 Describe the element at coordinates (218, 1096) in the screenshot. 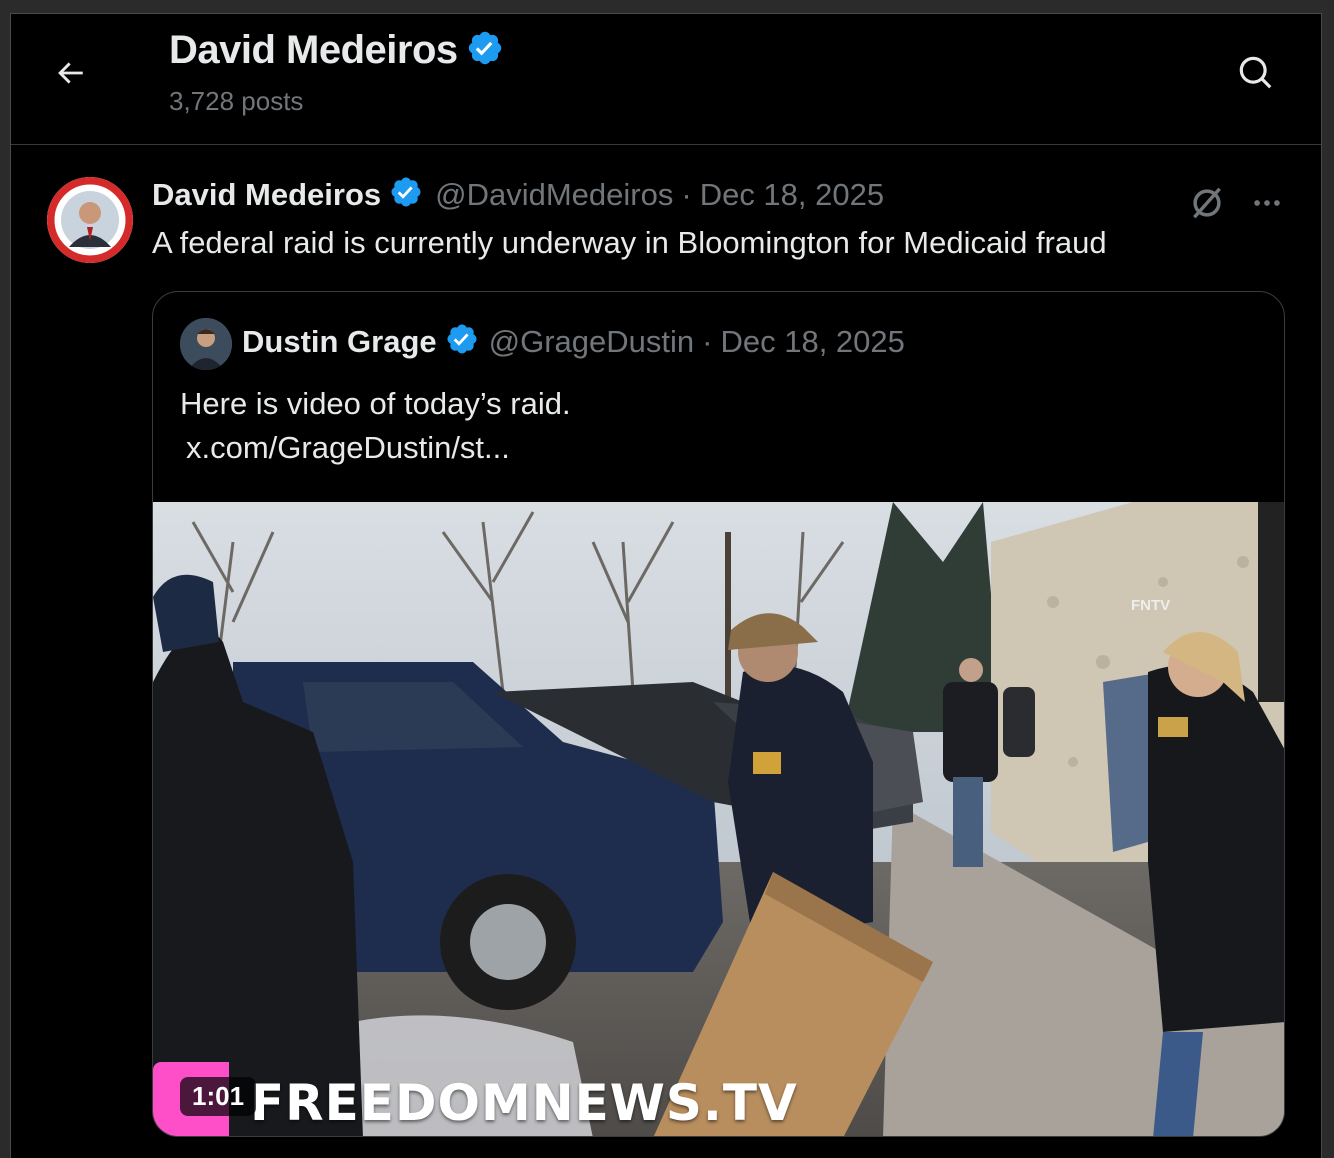

I see `video-duration-badge: 1:01` at that location.